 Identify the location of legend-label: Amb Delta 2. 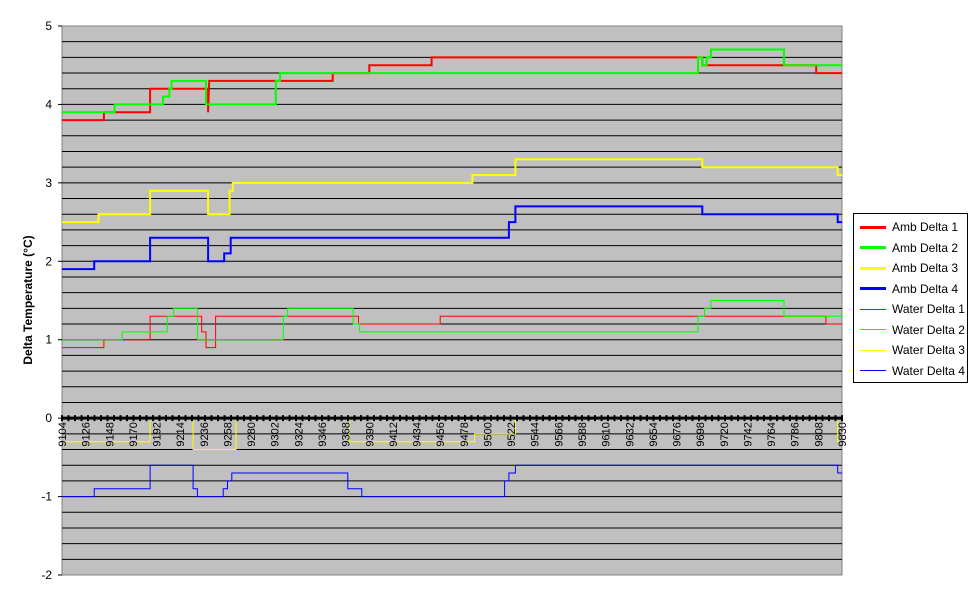
(925, 247).